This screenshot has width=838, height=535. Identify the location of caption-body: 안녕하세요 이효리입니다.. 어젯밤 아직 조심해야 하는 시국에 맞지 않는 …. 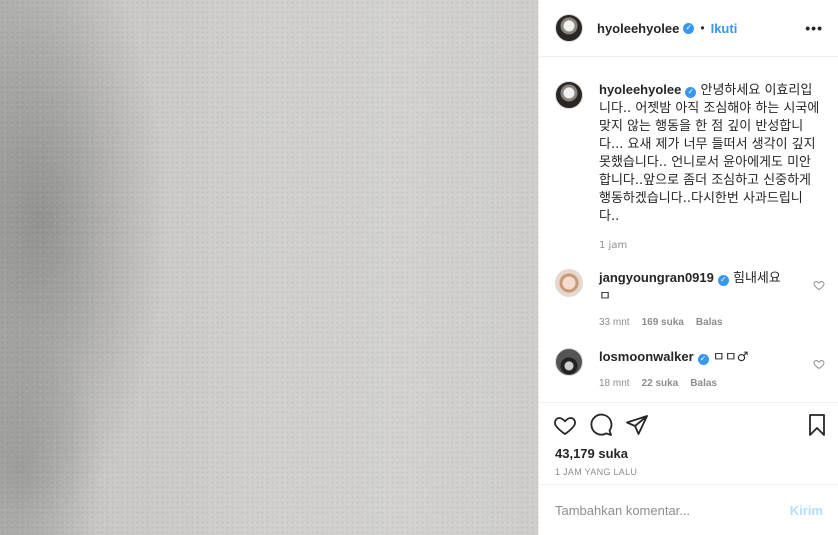
(709, 153).